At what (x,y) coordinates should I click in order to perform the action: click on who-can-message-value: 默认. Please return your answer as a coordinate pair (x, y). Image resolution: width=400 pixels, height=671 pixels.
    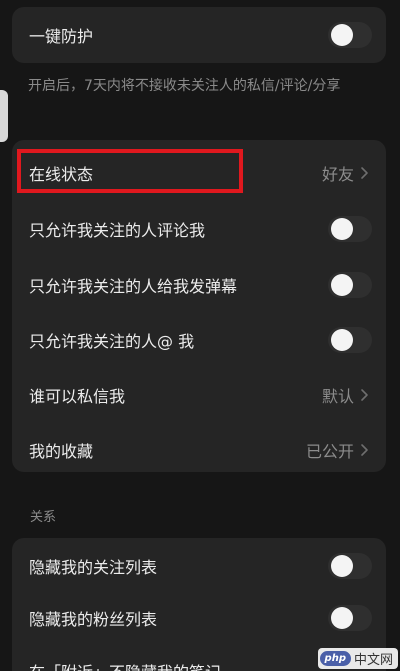
    Looking at the image, I should click on (337, 396).